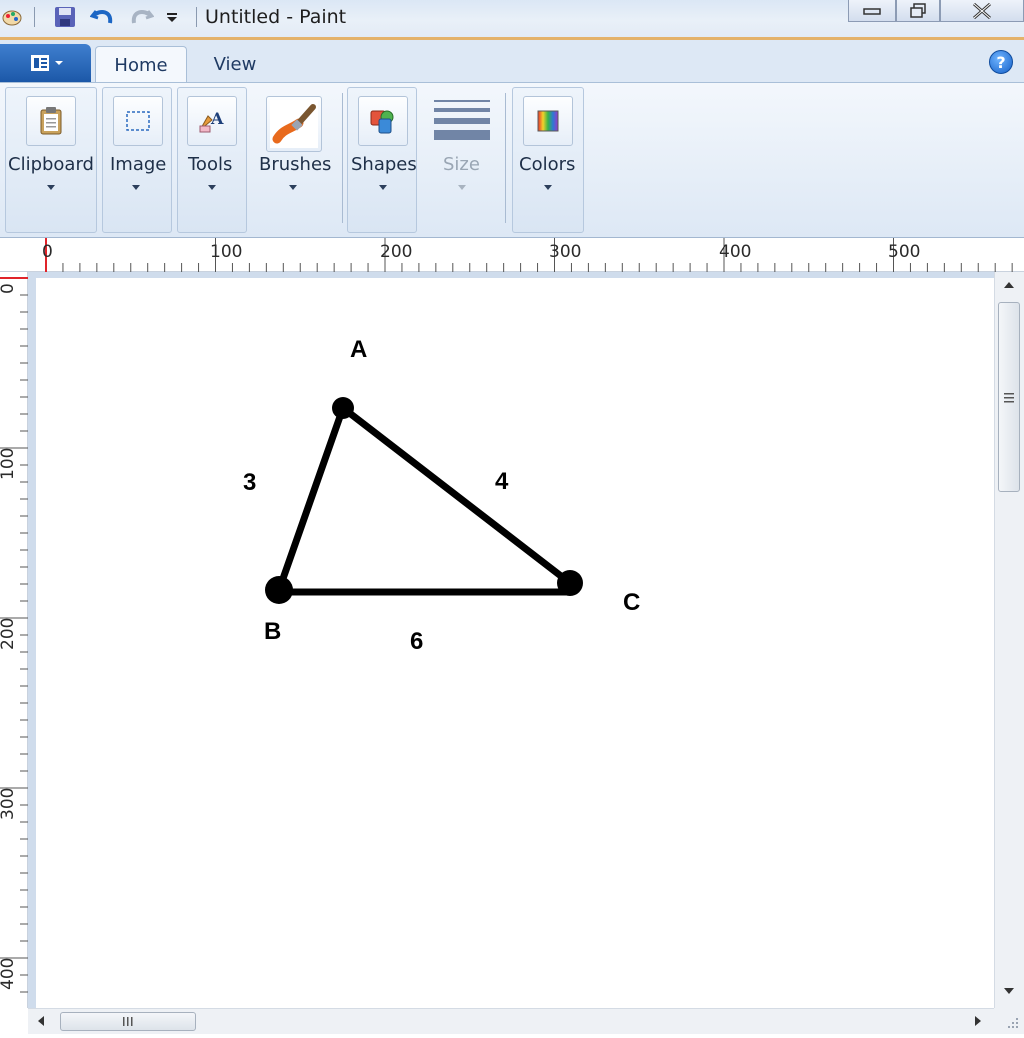  I want to click on scroll-up-icon, so click(1009, 285).